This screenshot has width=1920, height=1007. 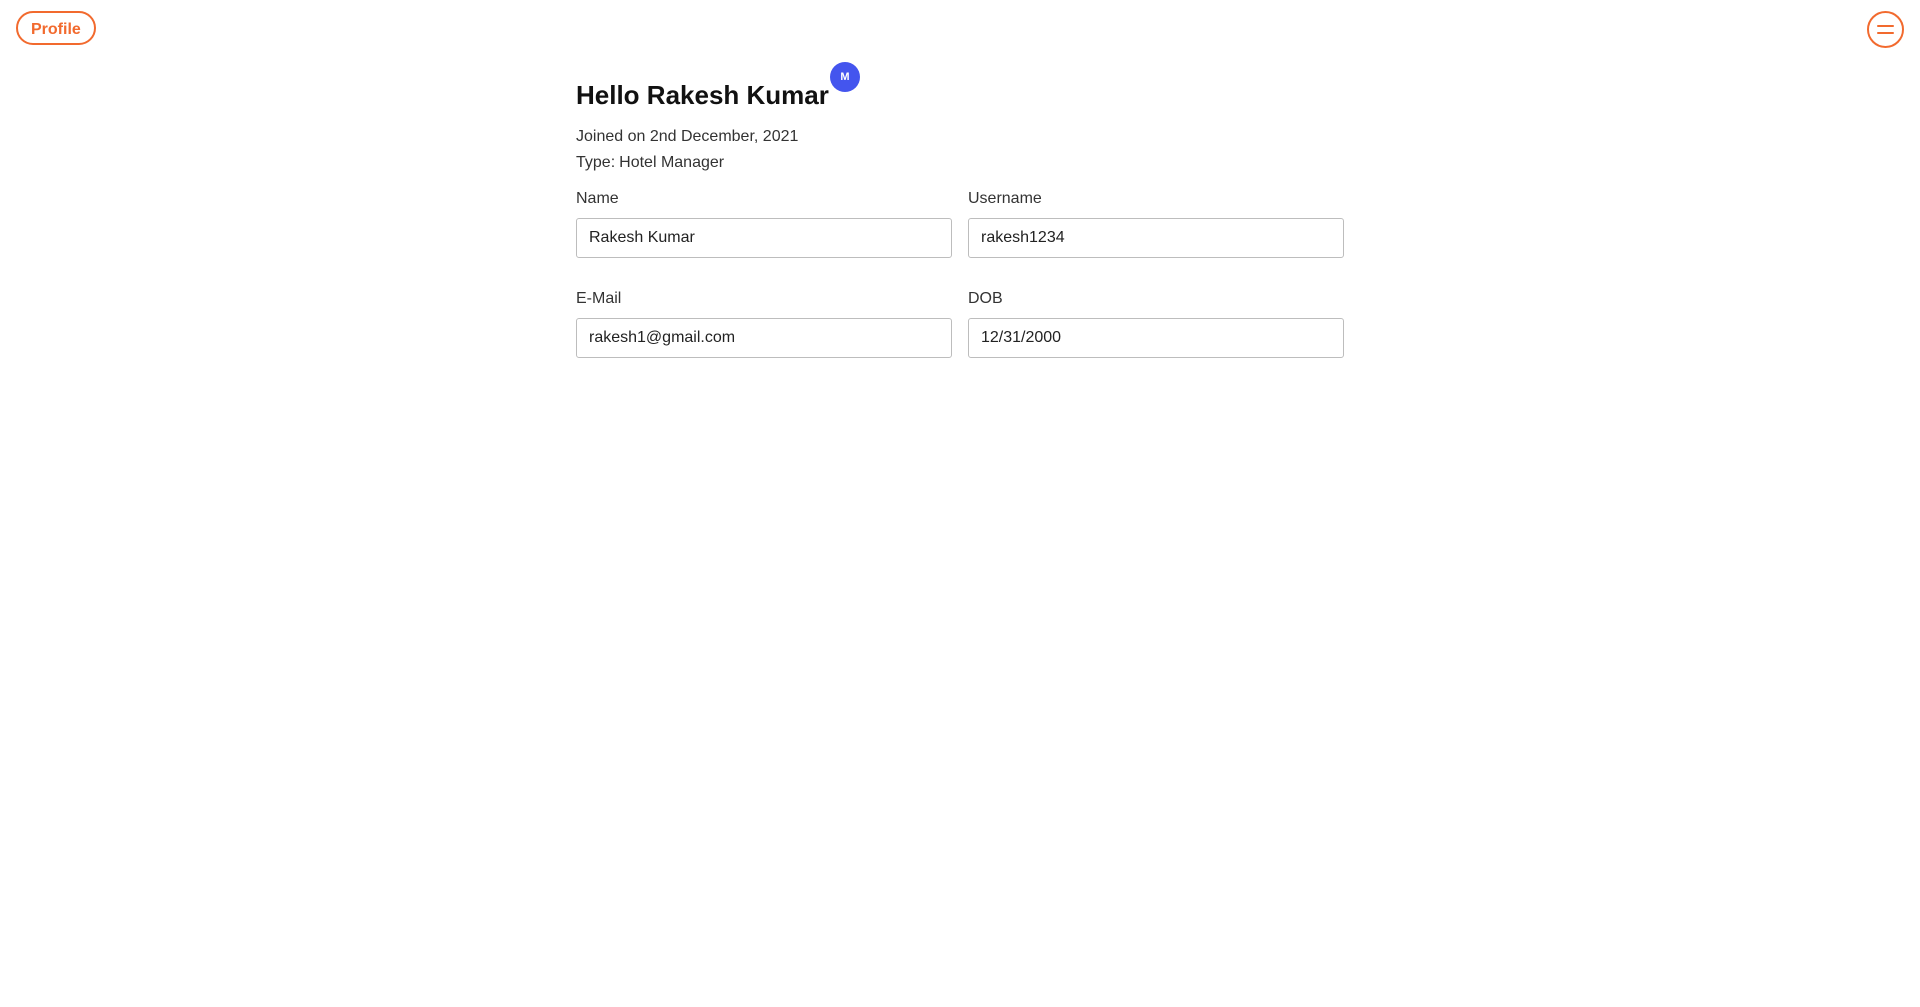 What do you see at coordinates (597, 198) in the screenshot?
I see `name-label: Name` at bounding box center [597, 198].